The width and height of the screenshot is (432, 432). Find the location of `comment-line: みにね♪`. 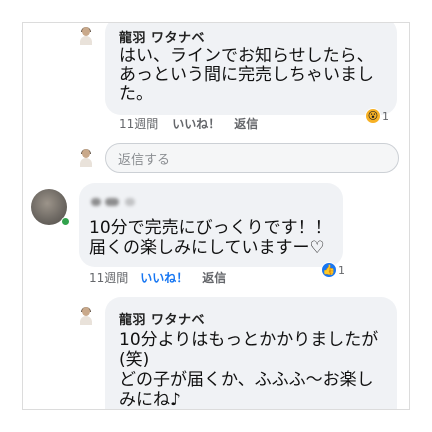

comment-line: みにね♪ is located at coordinates (150, 400).